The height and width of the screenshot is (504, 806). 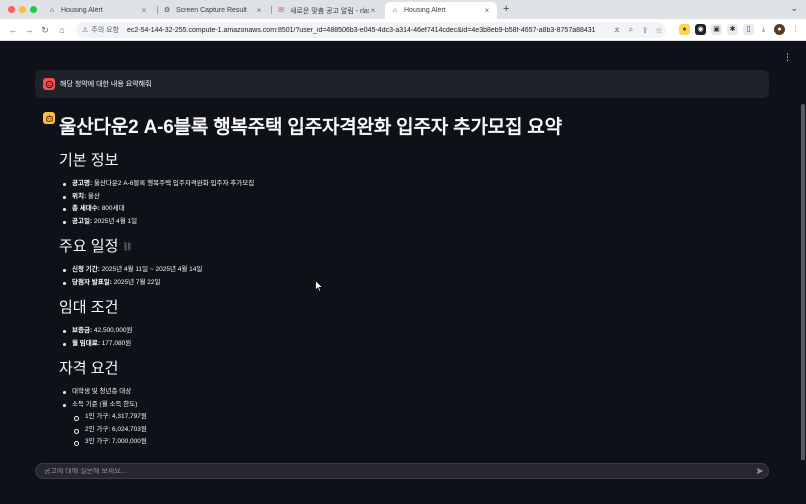 What do you see at coordinates (803, 284) in the screenshot?
I see `scrollbar` at bounding box center [803, 284].